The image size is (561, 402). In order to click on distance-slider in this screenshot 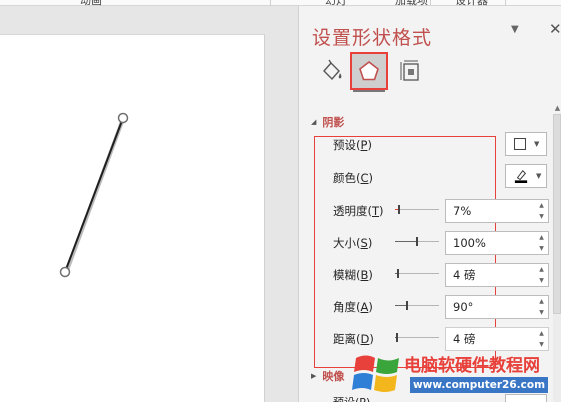, I will do `click(417, 338)`.